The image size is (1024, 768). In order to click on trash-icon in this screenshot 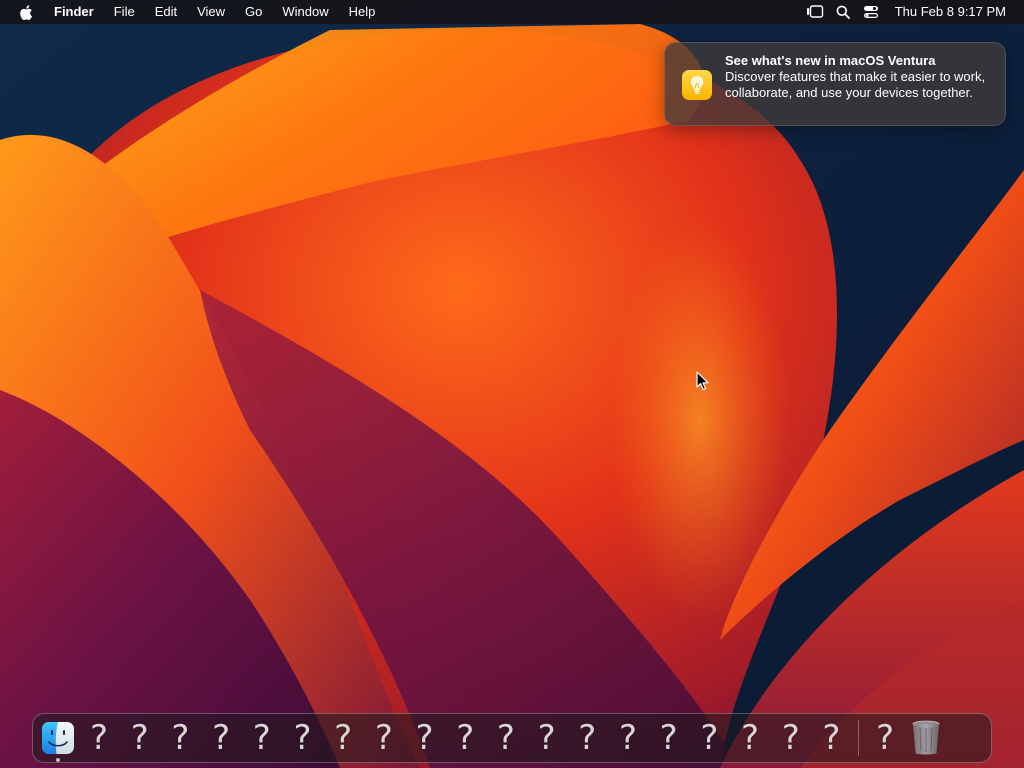, I will do `click(926, 737)`.